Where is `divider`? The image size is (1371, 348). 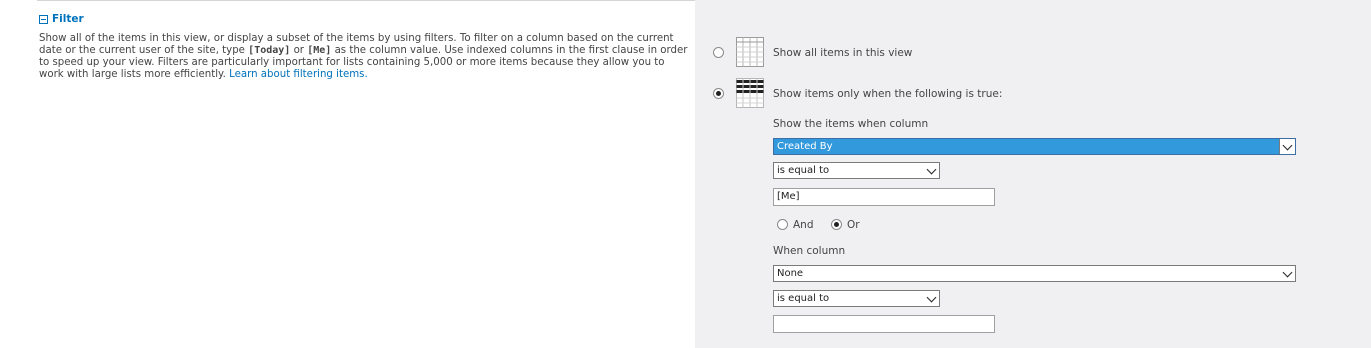 divider is located at coordinates (366, 0).